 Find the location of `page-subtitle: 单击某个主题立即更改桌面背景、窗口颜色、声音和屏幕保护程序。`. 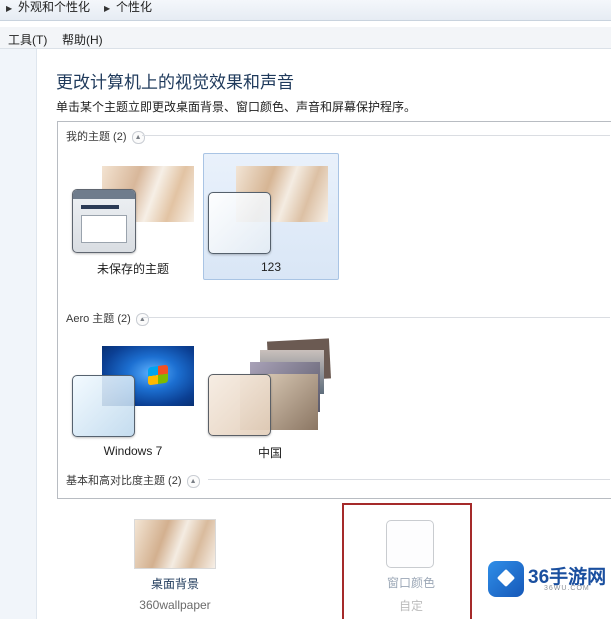

page-subtitle: 单击某个主题立即更改桌面背景、窗口颜色、声音和屏幕保护程序。 is located at coordinates (236, 107).